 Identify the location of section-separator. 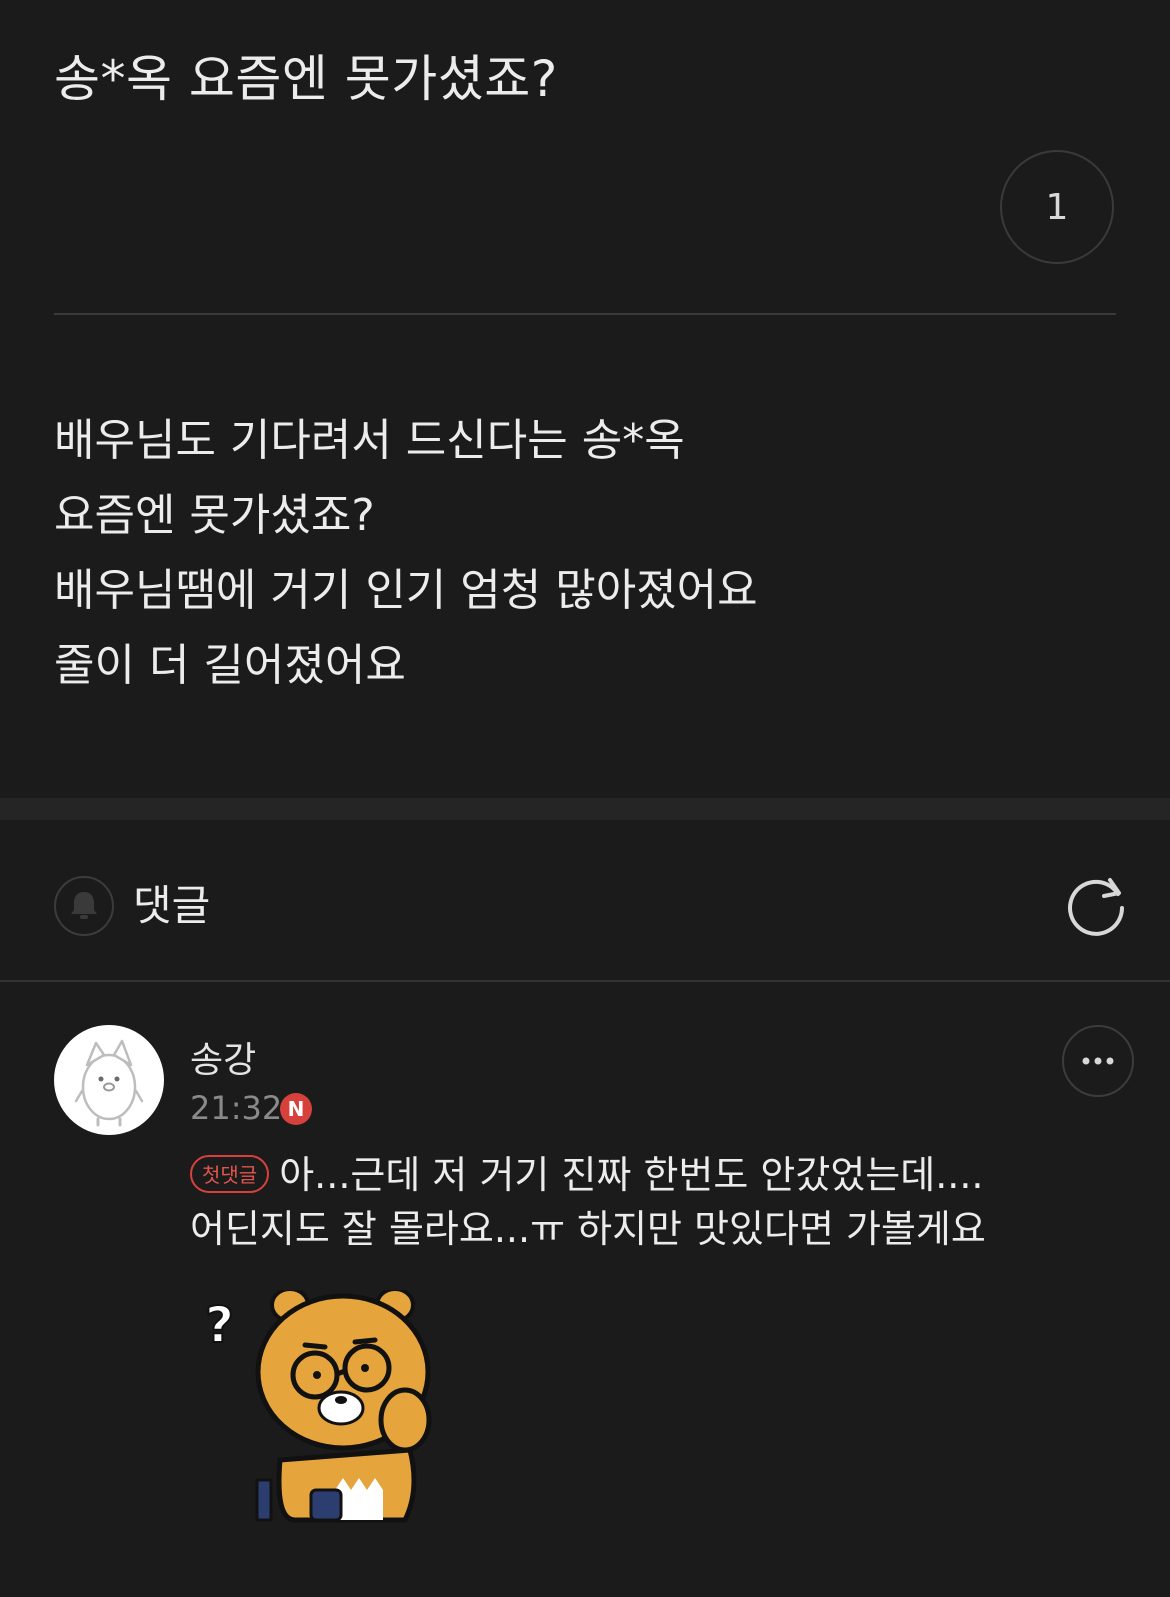
(585, 809).